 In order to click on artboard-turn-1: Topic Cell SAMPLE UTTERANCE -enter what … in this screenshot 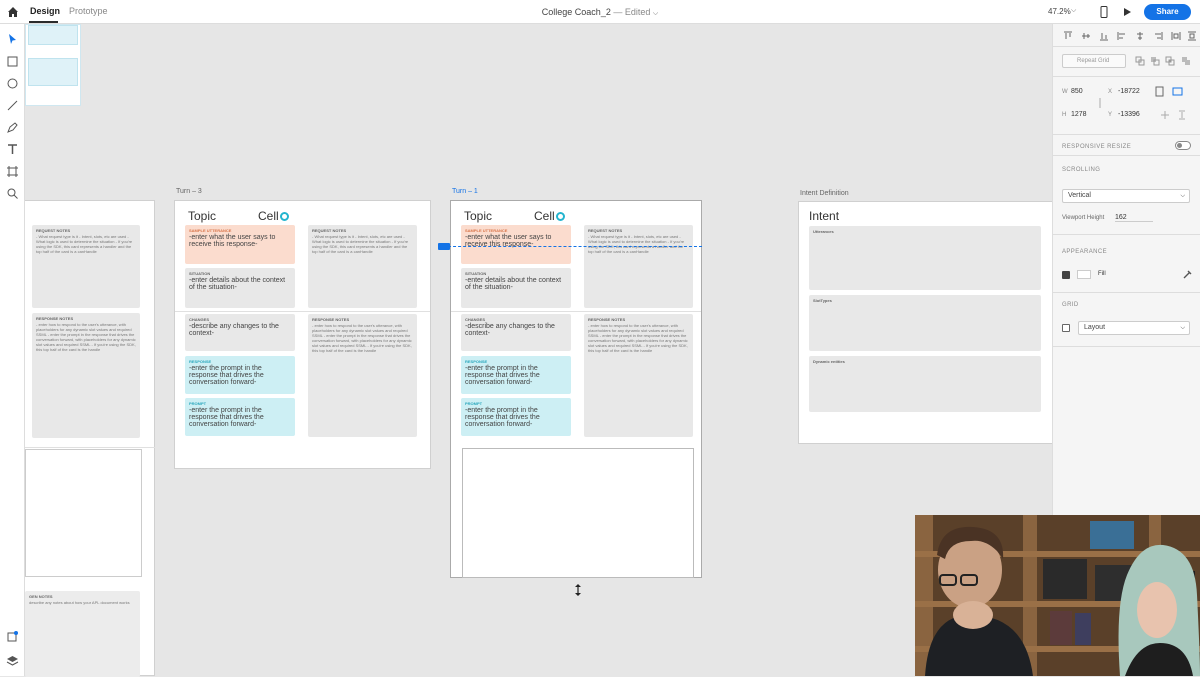, I will do `click(576, 389)`.